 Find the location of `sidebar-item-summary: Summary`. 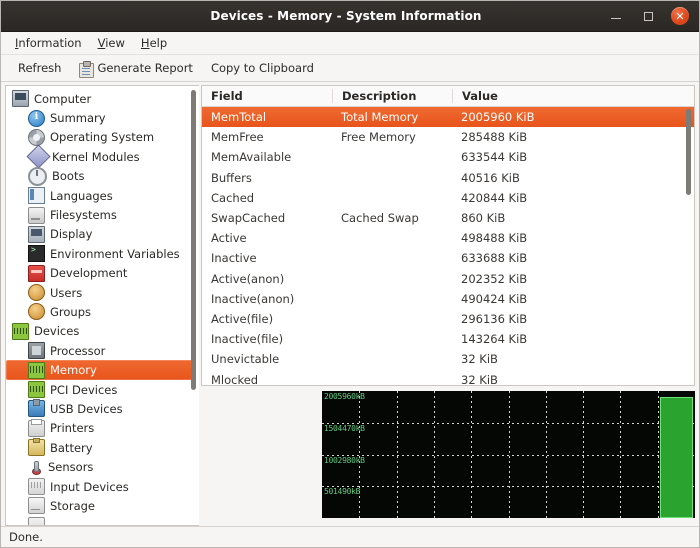

sidebar-item-summary: Summary is located at coordinates (102, 117).